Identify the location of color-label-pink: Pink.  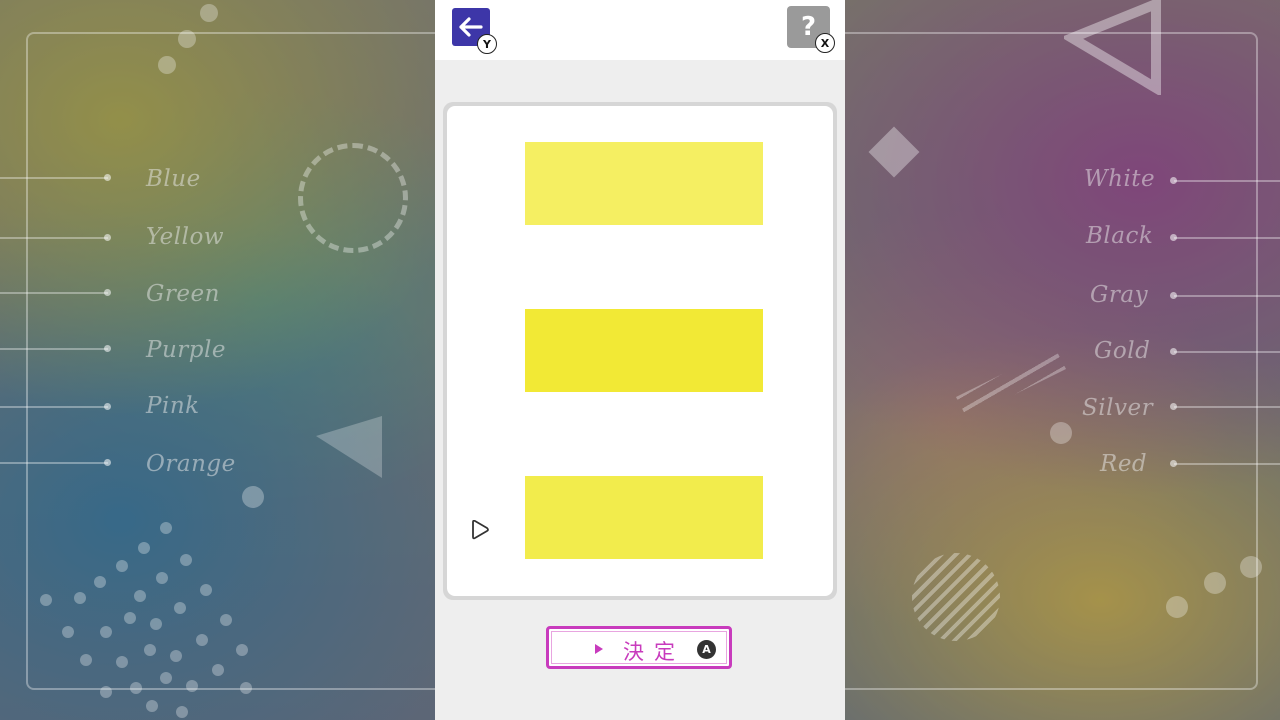
(173, 406).